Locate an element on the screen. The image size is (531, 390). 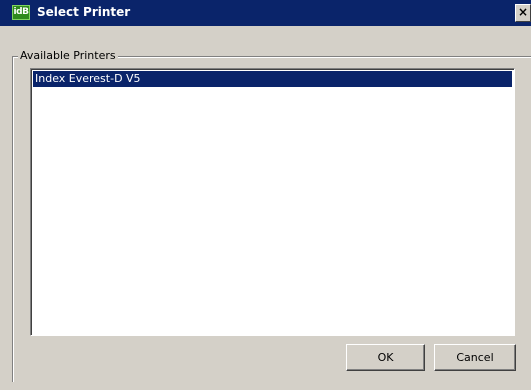
list-item: Index Everest-D V5 is located at coordinates (272, 79).